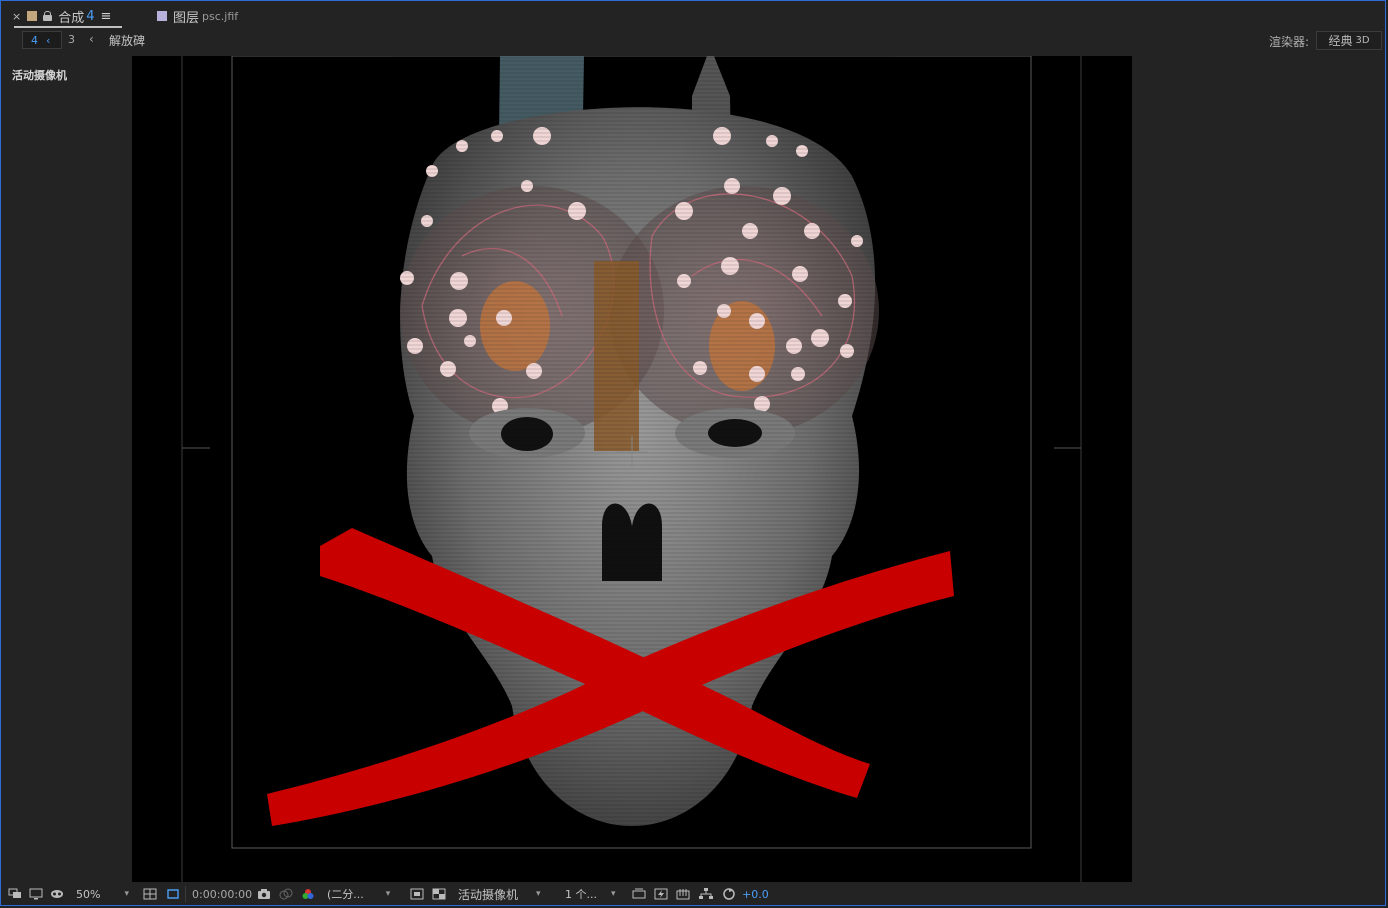  What do you see at coordinates (71, 18) in the screenshot?
I see `tab-title: 合成` at bounding box center [71, 18].